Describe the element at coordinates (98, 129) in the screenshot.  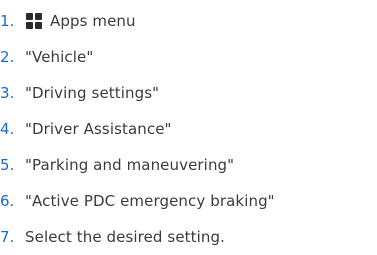
I see `step-text: "Driver Assistance"` at that location.